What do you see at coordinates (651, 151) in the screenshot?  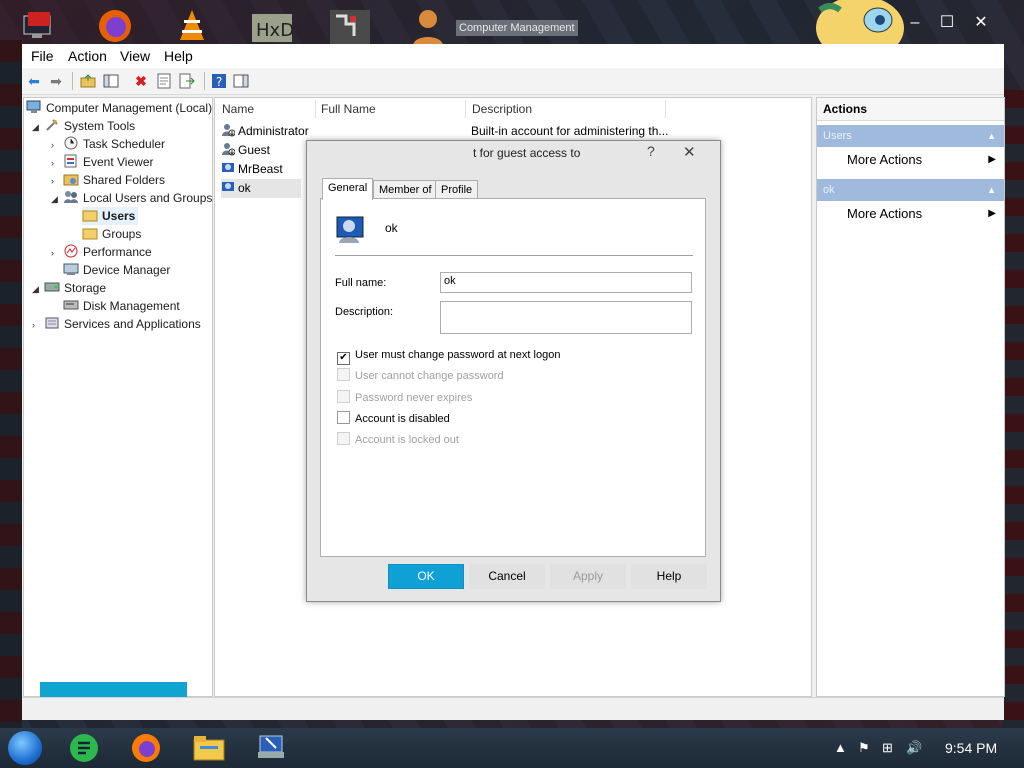 I see `dialog-help-button: ?` at bounding box center [651, 151].